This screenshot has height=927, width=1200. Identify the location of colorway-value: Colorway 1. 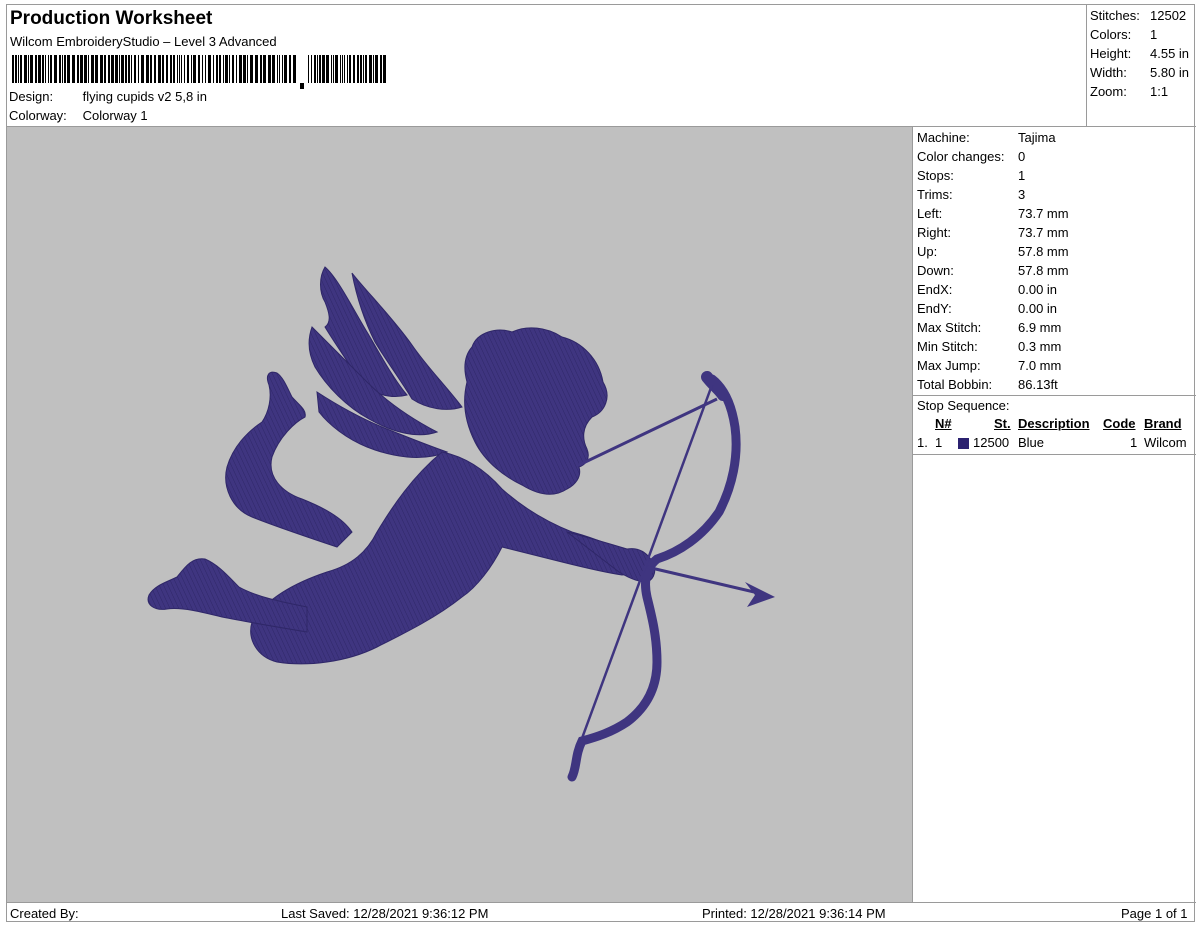
(115, 115).